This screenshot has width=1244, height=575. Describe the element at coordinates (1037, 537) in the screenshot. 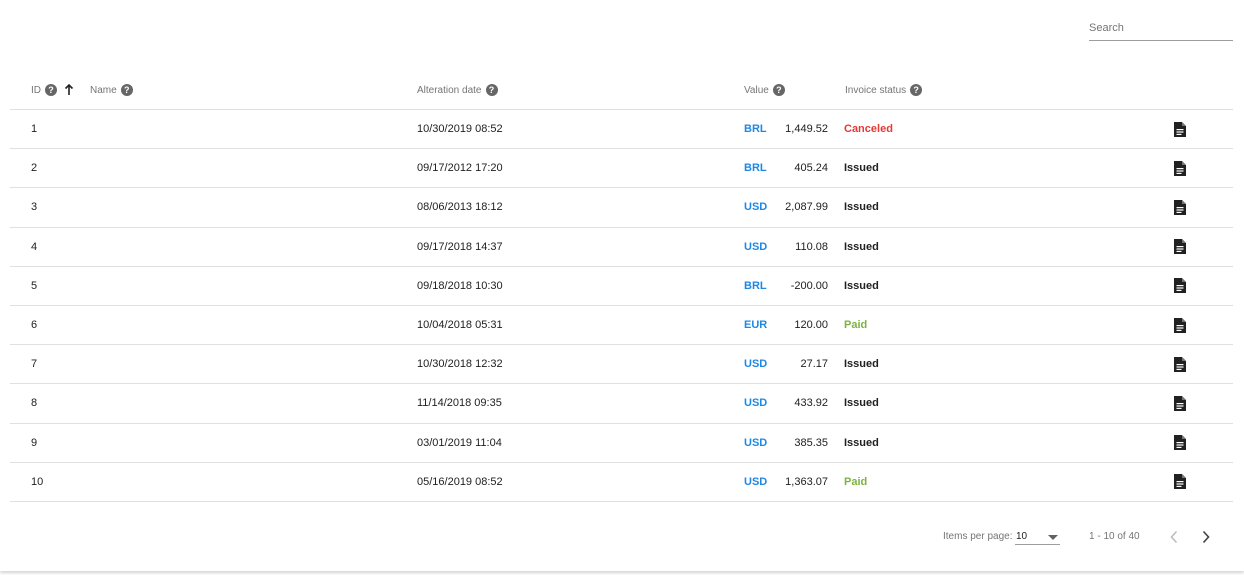

I see `items-per-page-select: 10` at that location.